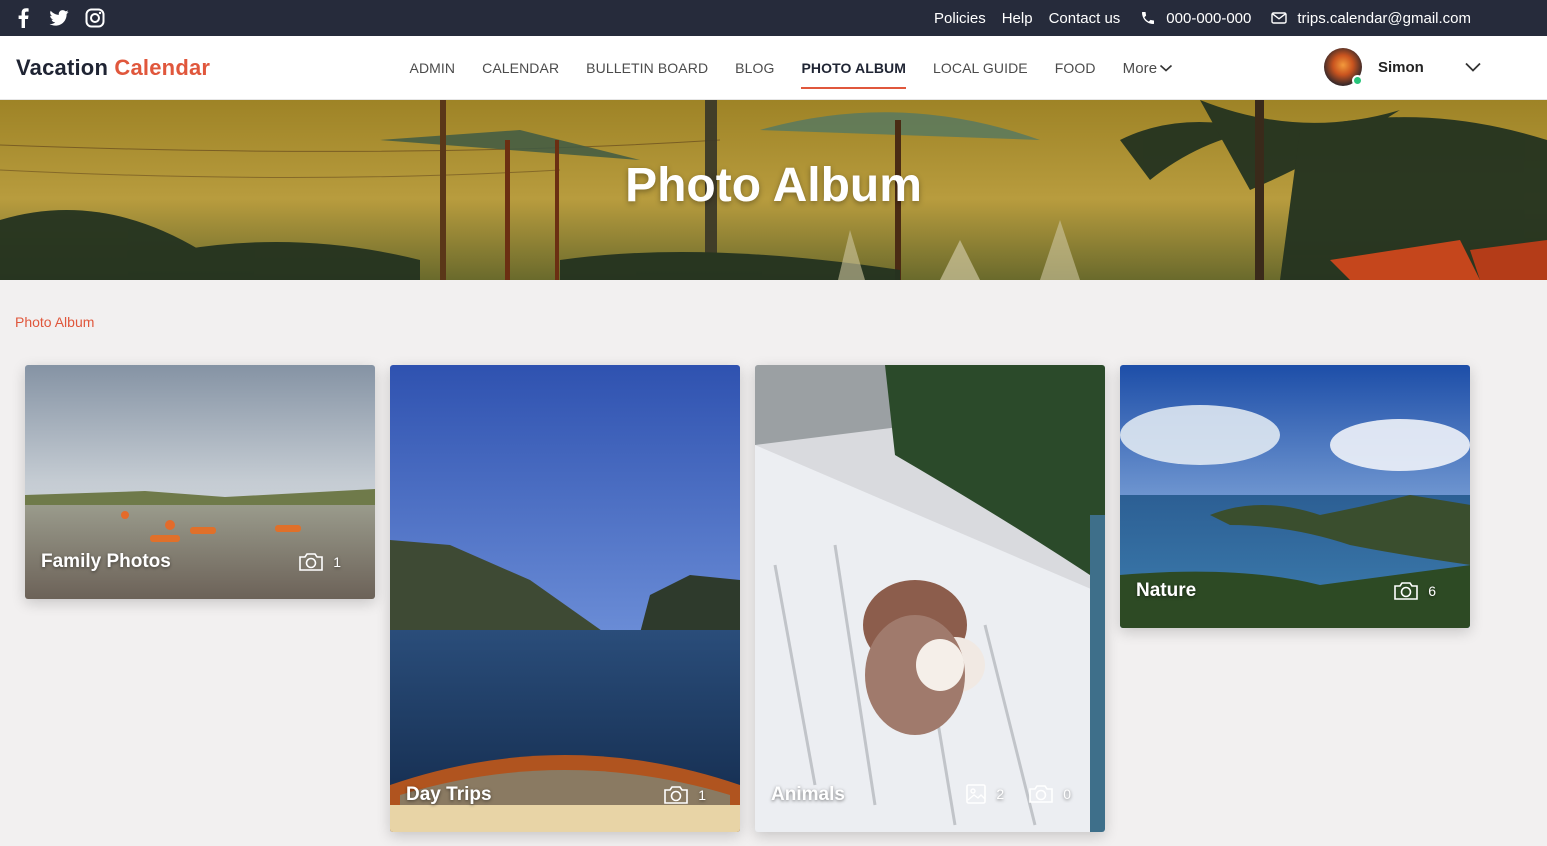 Image resolution: width=1547 pixels, height=846 pixels. What do you see at coordinates (773, 185) in the screenshot?
I see `page-title: Photo Album` at bounding box center [773, 185].